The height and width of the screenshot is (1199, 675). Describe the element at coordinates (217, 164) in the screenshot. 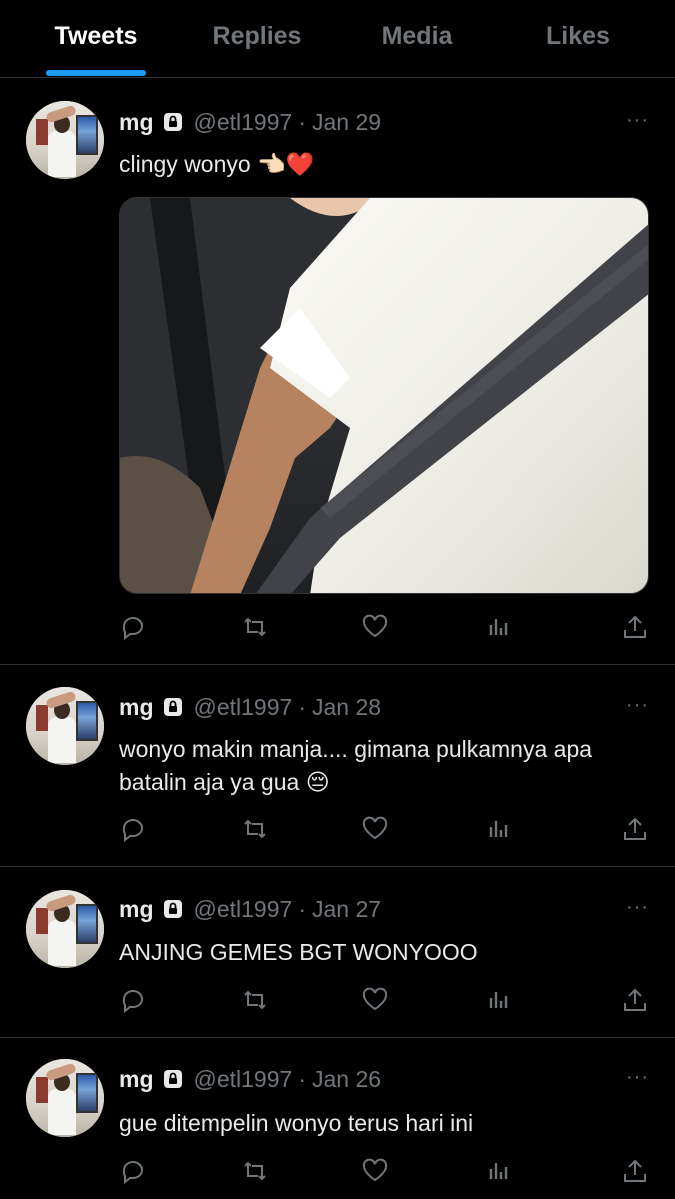

I see `tweet-text: clingy wonyo 👈🏻❤️` at that location.